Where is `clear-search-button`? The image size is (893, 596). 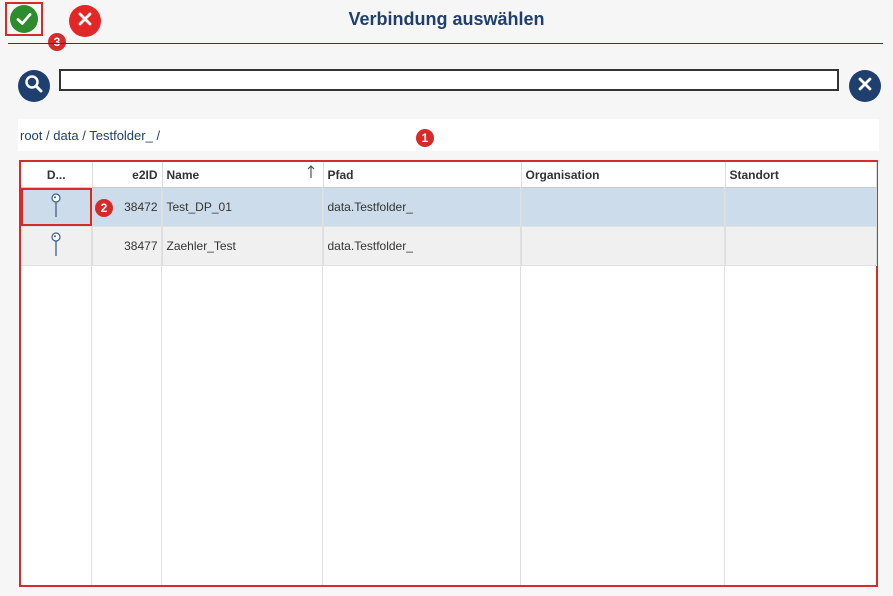 clear-search-button is located at coordinates (865, 86).